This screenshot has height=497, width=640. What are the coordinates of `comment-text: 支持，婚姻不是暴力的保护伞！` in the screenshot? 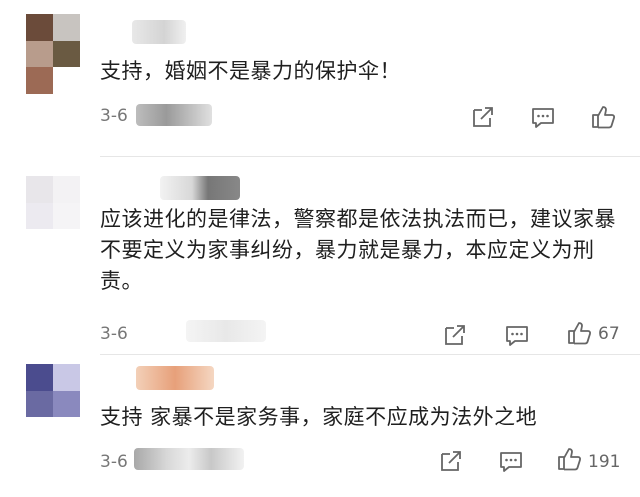 It's located at (250, 71).